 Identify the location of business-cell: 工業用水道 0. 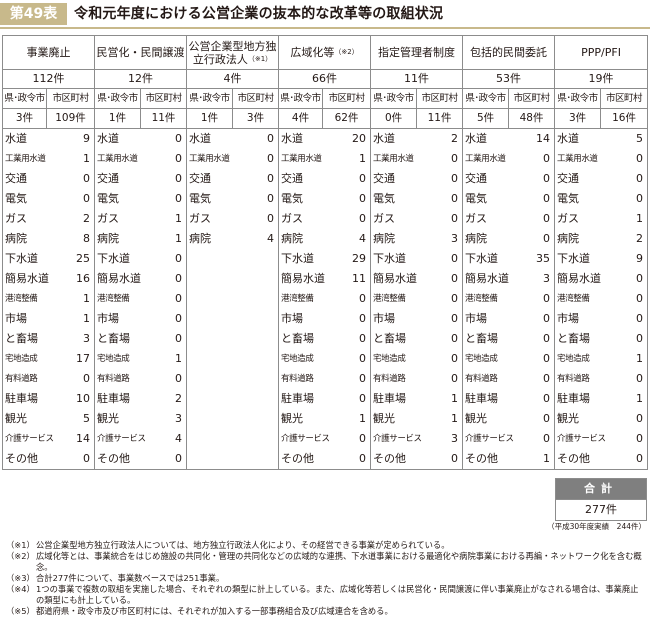
(232, 159).